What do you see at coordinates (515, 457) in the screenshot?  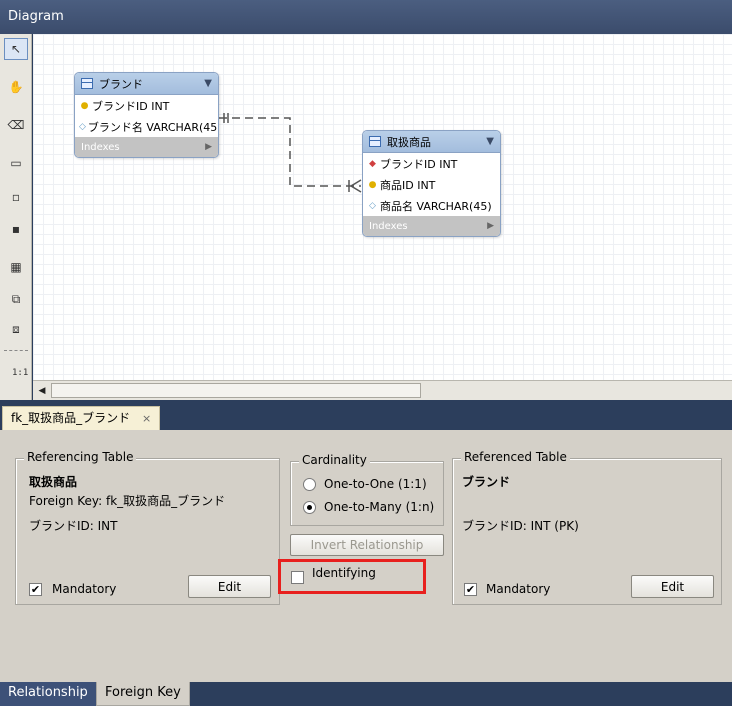 I see `group-legend: Referenced Table` at bounding box center [515, 457].